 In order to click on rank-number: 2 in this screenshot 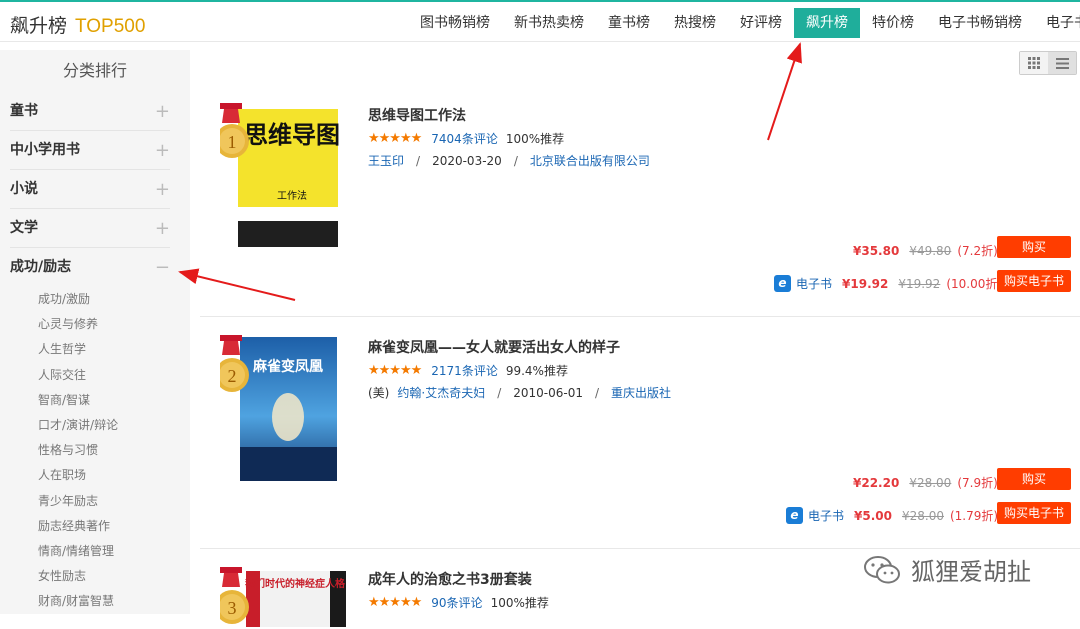, I will do `click(232, 376)`.